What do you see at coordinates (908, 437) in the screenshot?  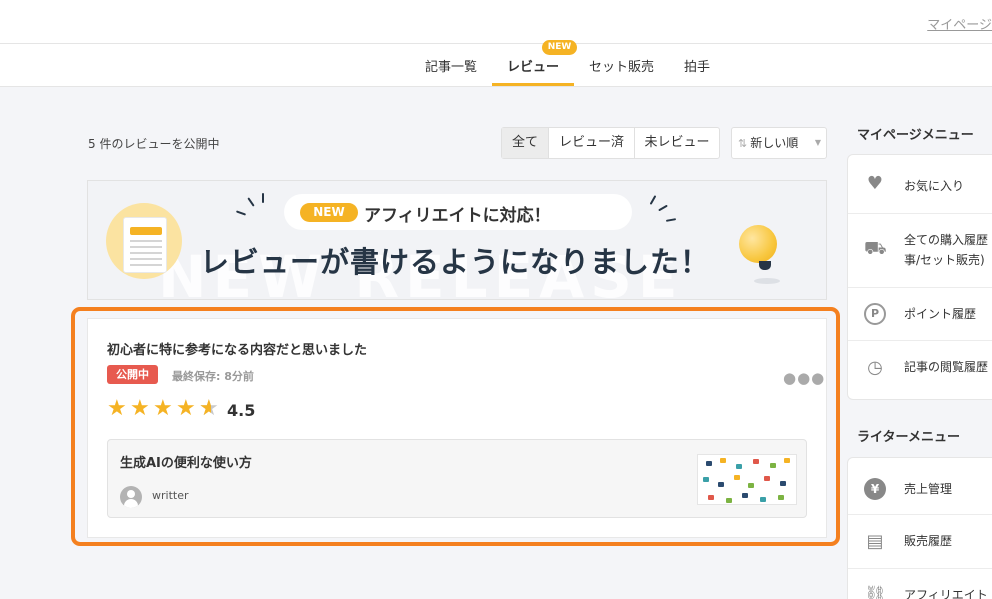 I see `writer-menu-heading: ライターメニュー` at bounding box center [908, 437].